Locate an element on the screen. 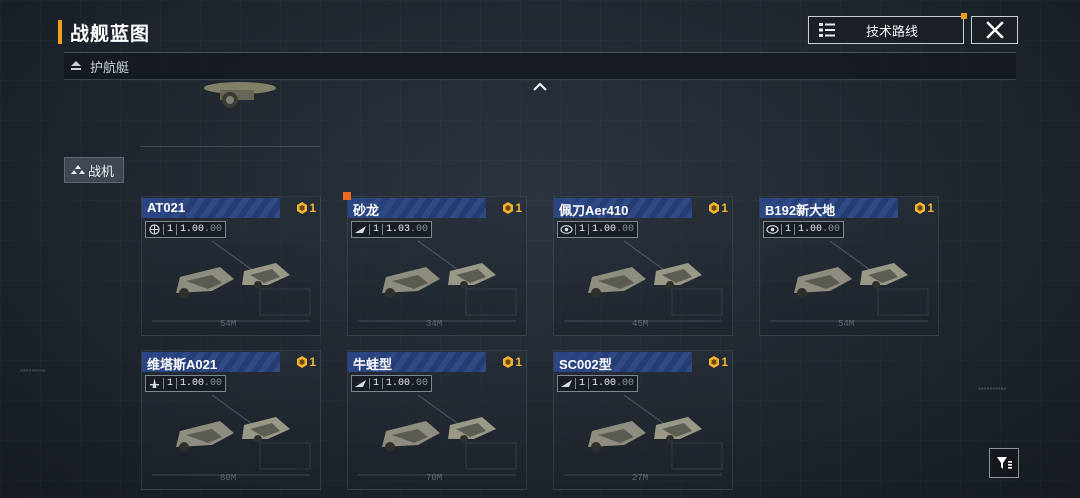  page-header: 战舰蓝图 is located at coordinates (104, 32).